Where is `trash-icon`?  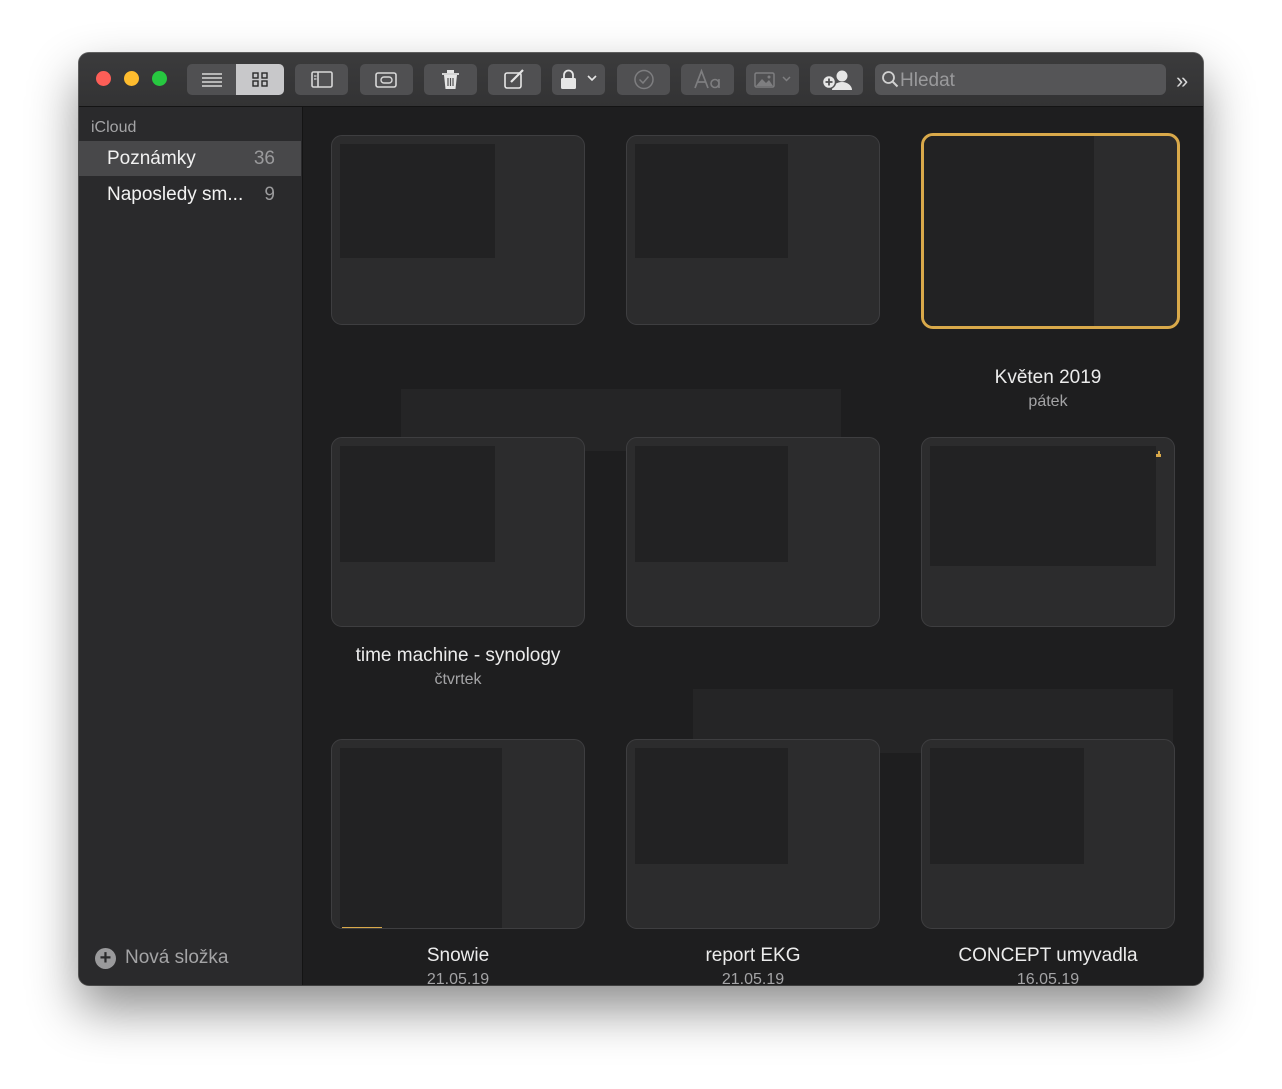 trash-icon is located at coordinates (450, 79).